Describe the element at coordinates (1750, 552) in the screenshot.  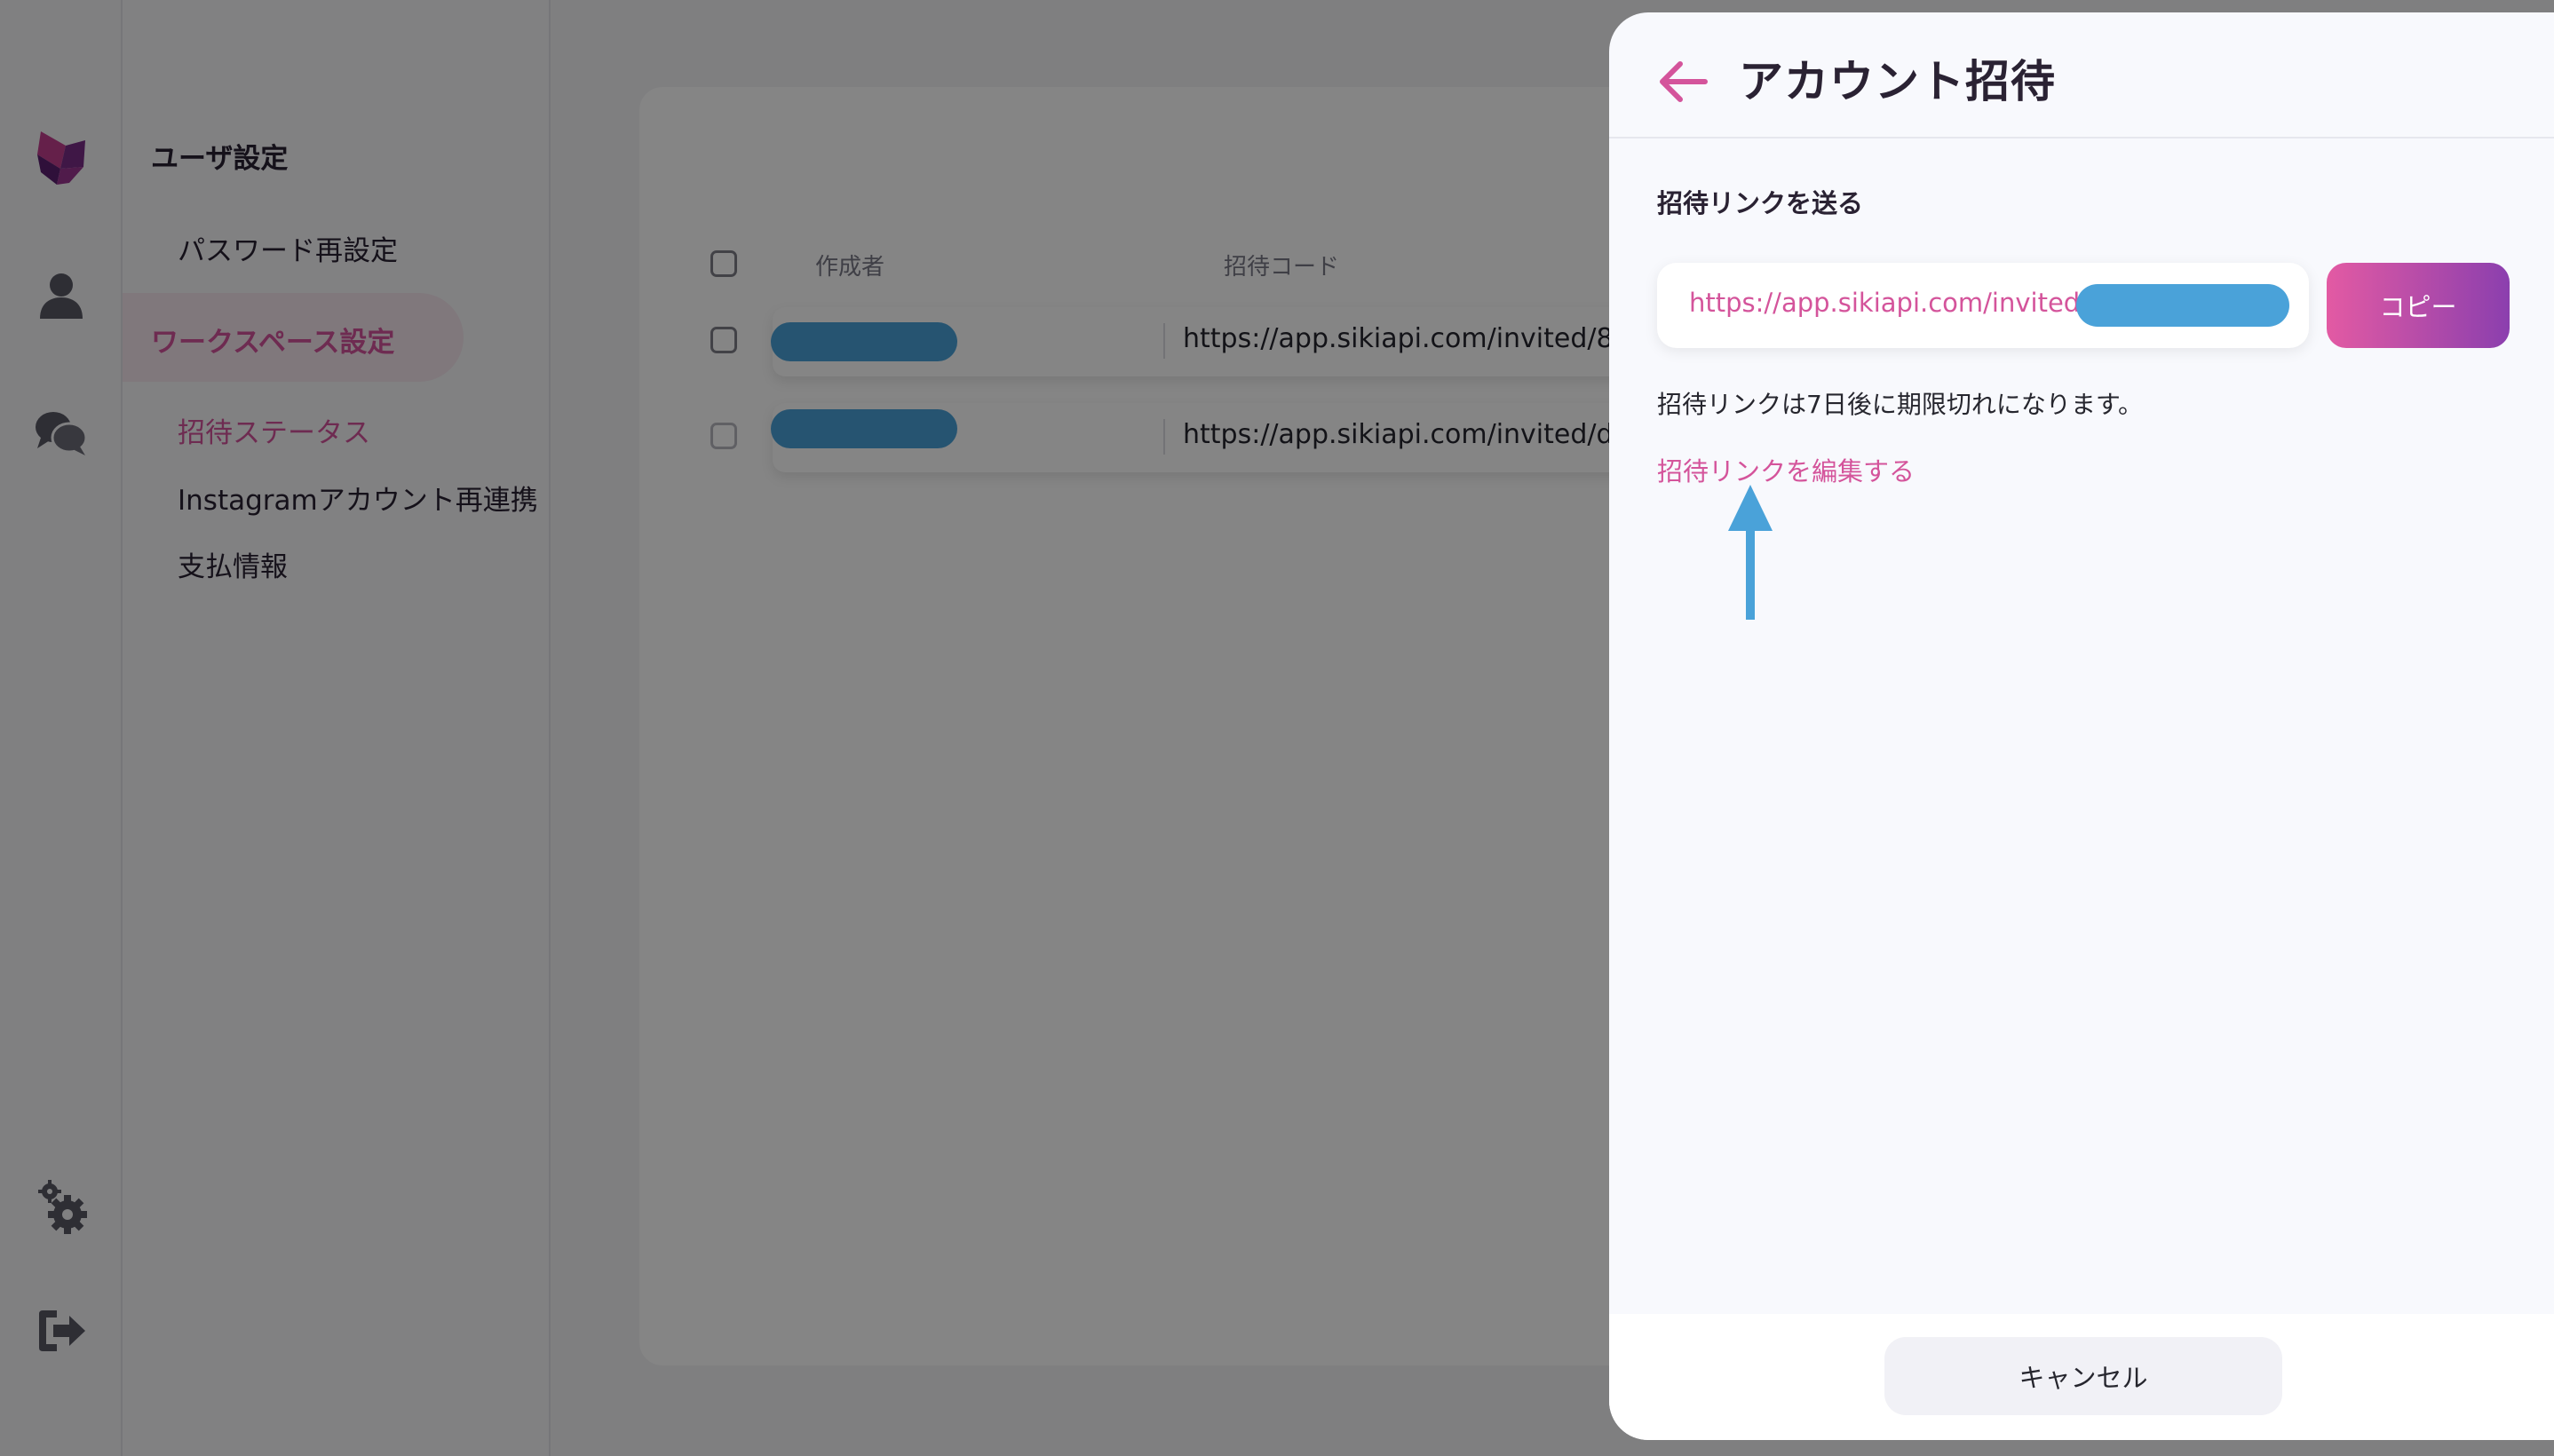
I see `annotation-arrow-icon` at that location.